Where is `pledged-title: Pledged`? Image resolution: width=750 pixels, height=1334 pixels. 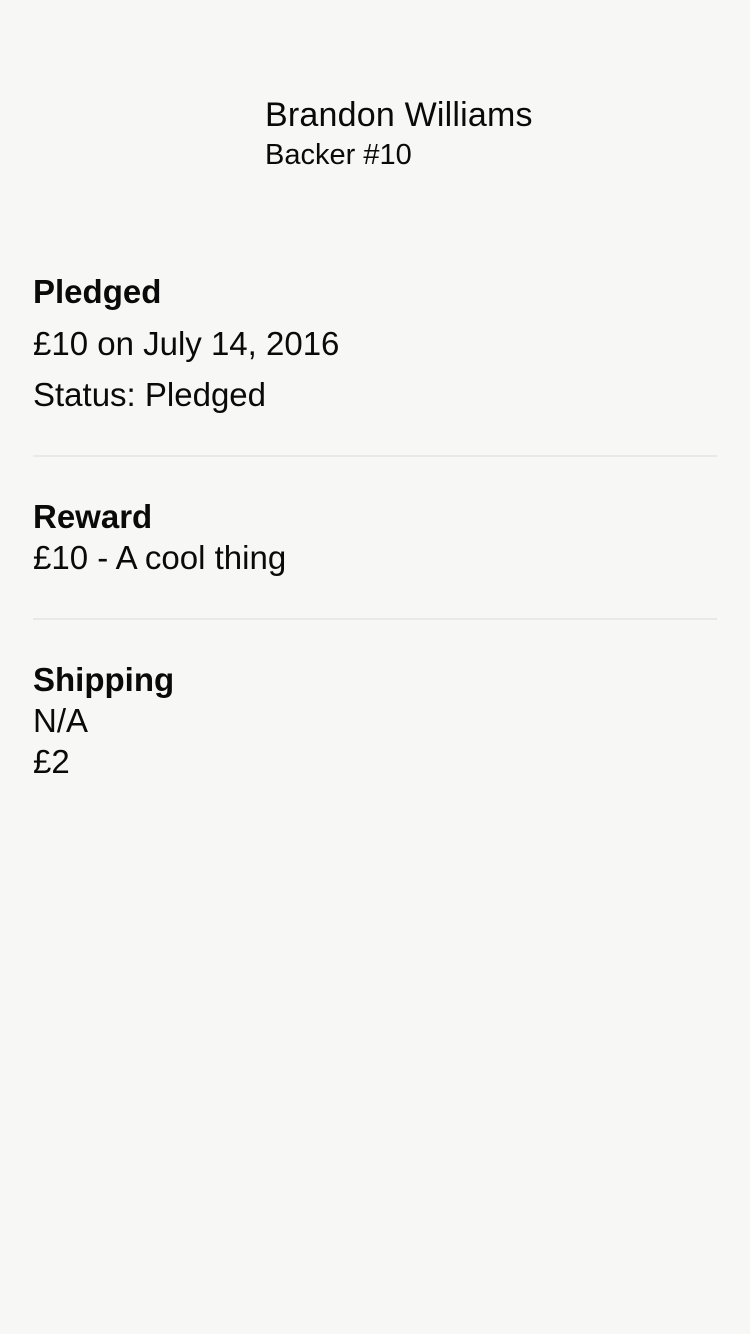 pledged-title: Pledged is located at coordinates (97, 291).